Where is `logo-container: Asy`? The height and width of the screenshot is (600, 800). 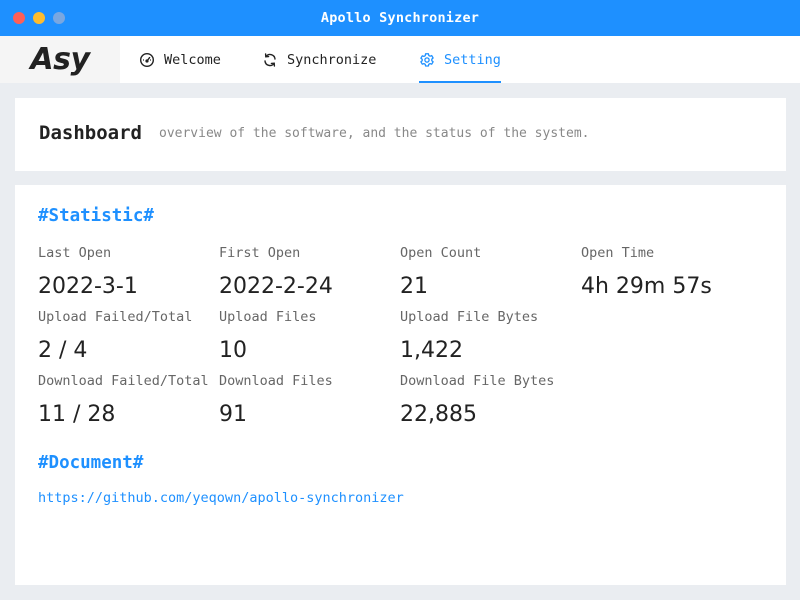
logo-container: Asy is located at coordinates (60, 59).